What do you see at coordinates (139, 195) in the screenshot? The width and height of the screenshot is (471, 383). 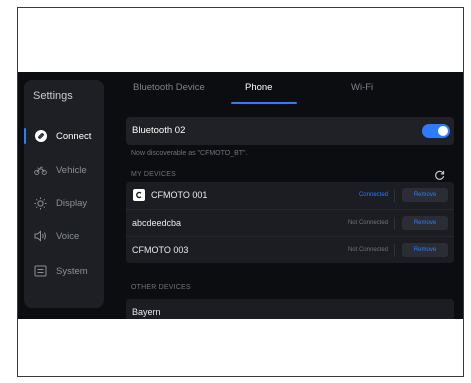 I see `cfmoto-icon` at bounding box center [139, 195].